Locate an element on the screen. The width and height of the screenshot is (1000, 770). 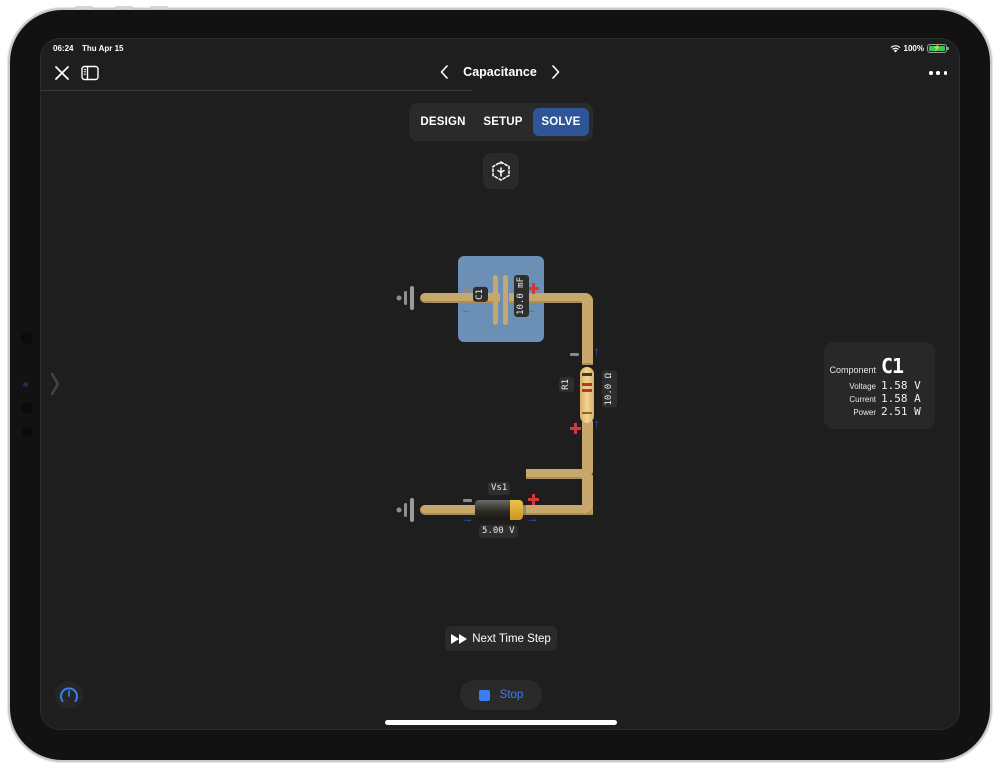
gauge-icon is located at coordinates (69, 694).